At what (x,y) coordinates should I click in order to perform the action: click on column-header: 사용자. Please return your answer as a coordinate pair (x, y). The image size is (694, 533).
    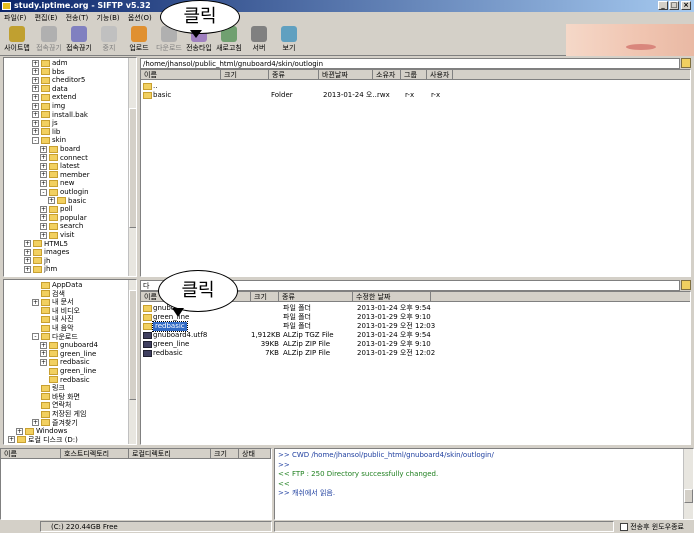
    Looking at the image, I should click on (440, 75).